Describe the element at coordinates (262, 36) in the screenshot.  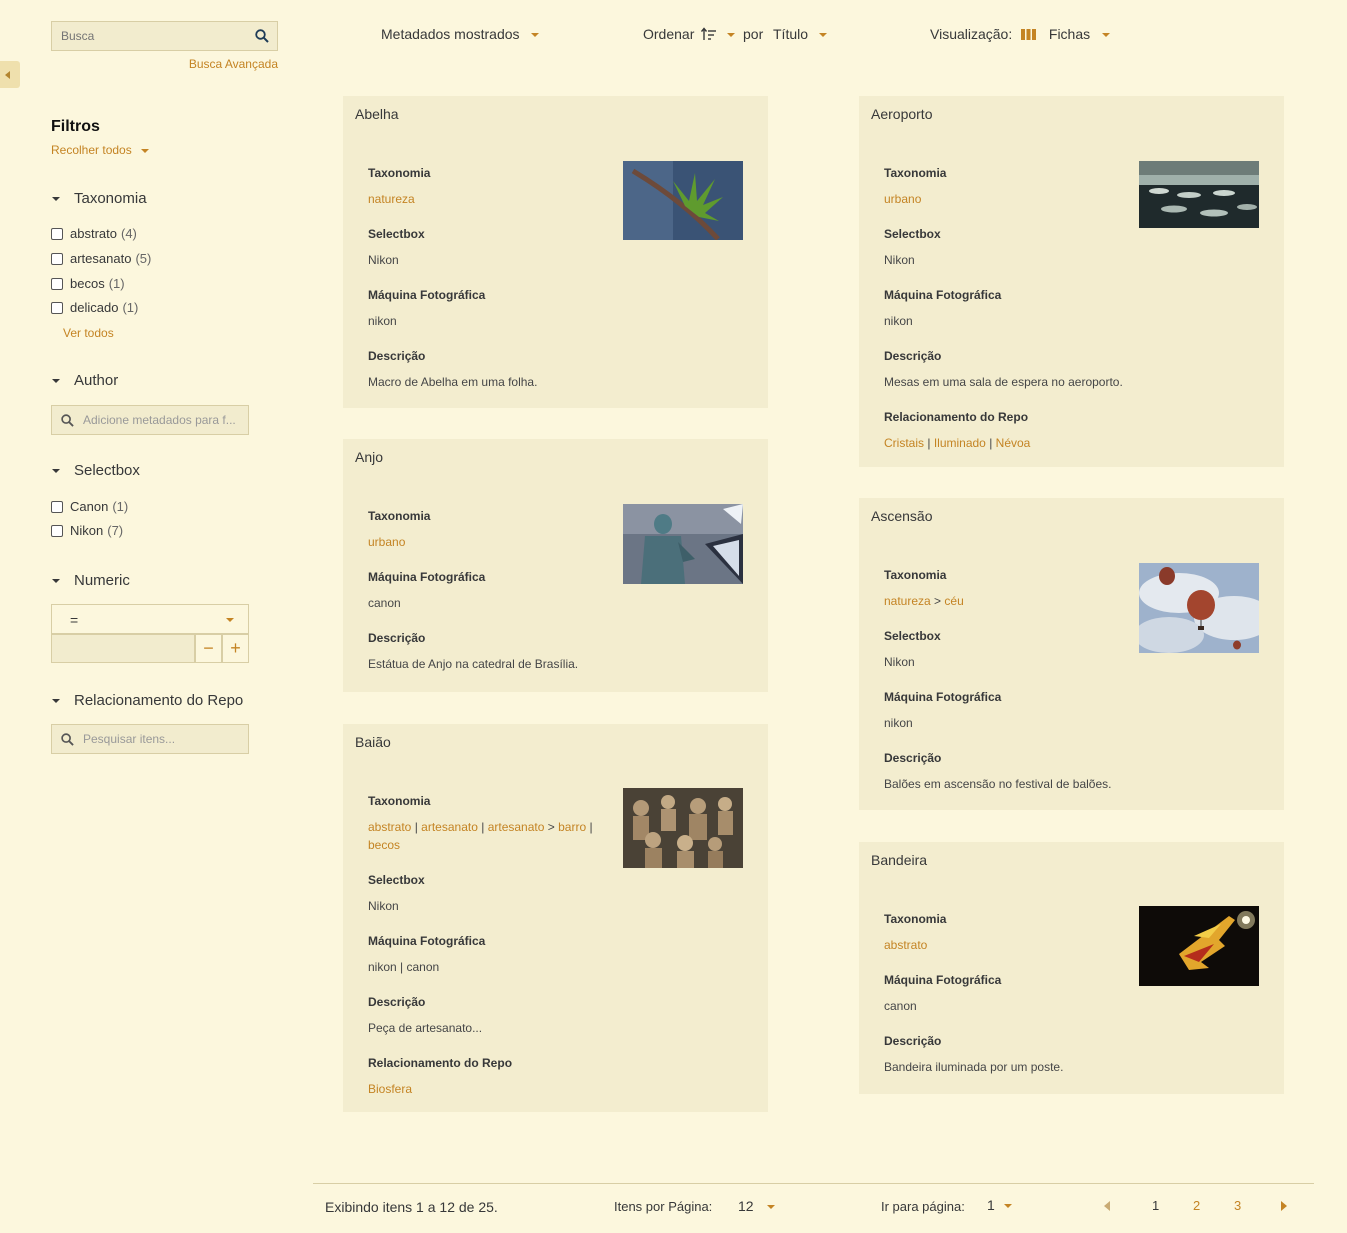
I see `search-icon` at that location.